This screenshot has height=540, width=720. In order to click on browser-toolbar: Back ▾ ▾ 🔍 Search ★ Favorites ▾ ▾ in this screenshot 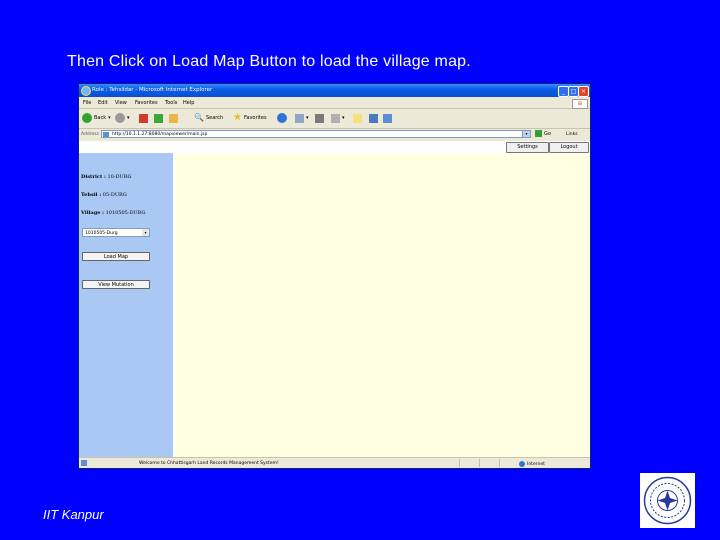, I will do `click(334, 119)`.